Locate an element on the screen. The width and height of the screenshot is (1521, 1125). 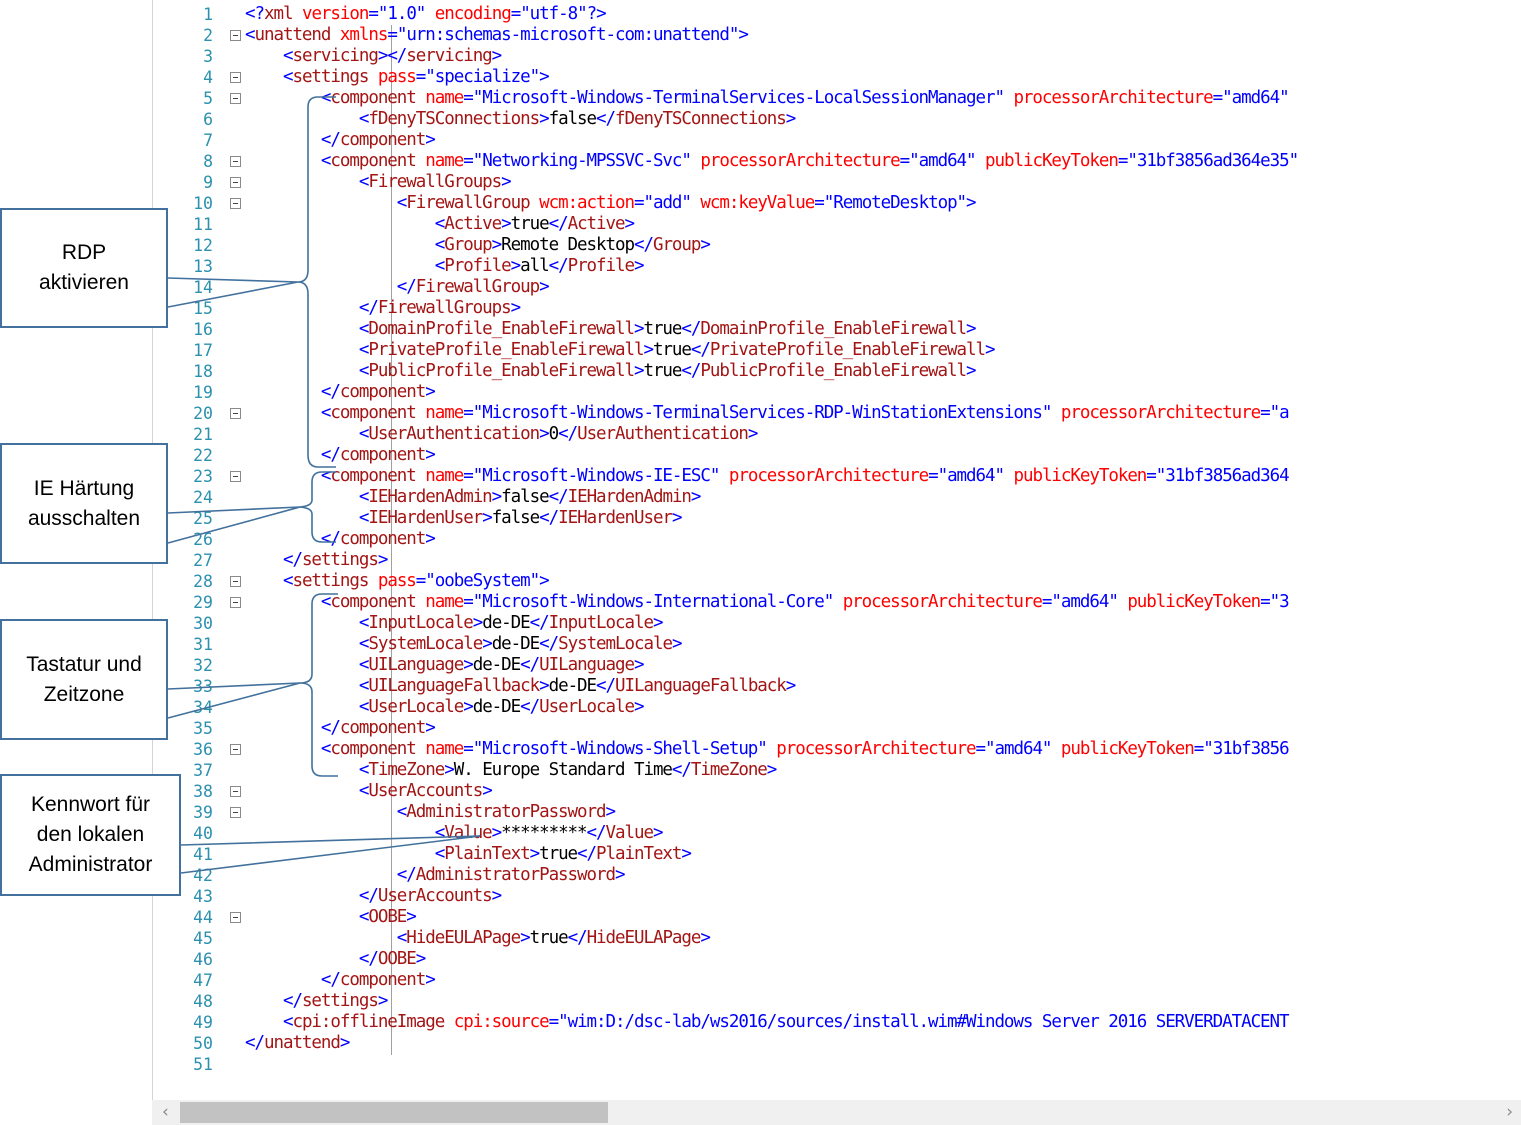
code-token: DomainProfile_EnableFirewall is located at coordinates (501, 329).